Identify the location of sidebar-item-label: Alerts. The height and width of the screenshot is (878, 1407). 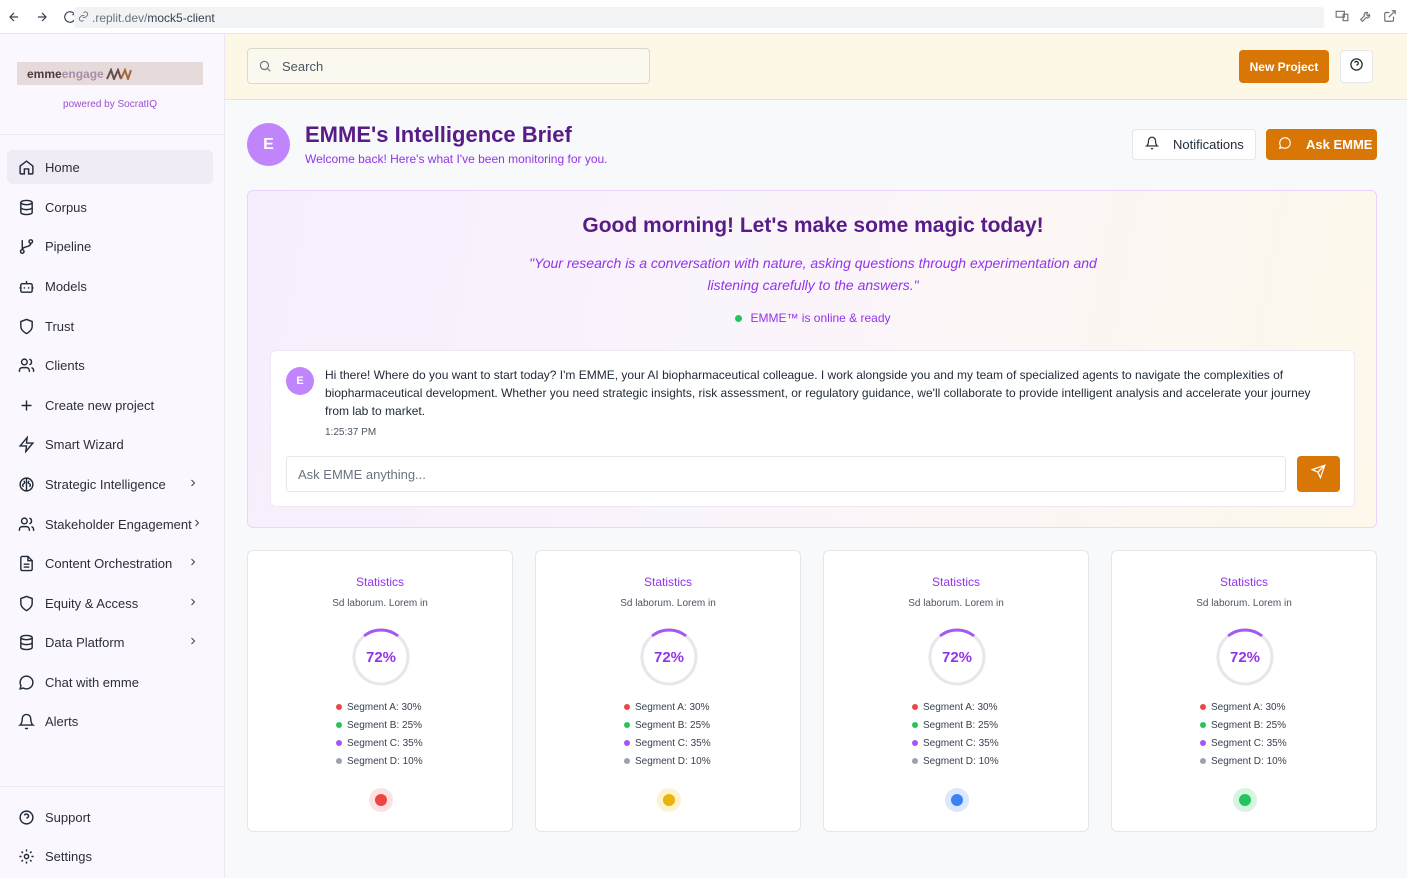
(62, 721).